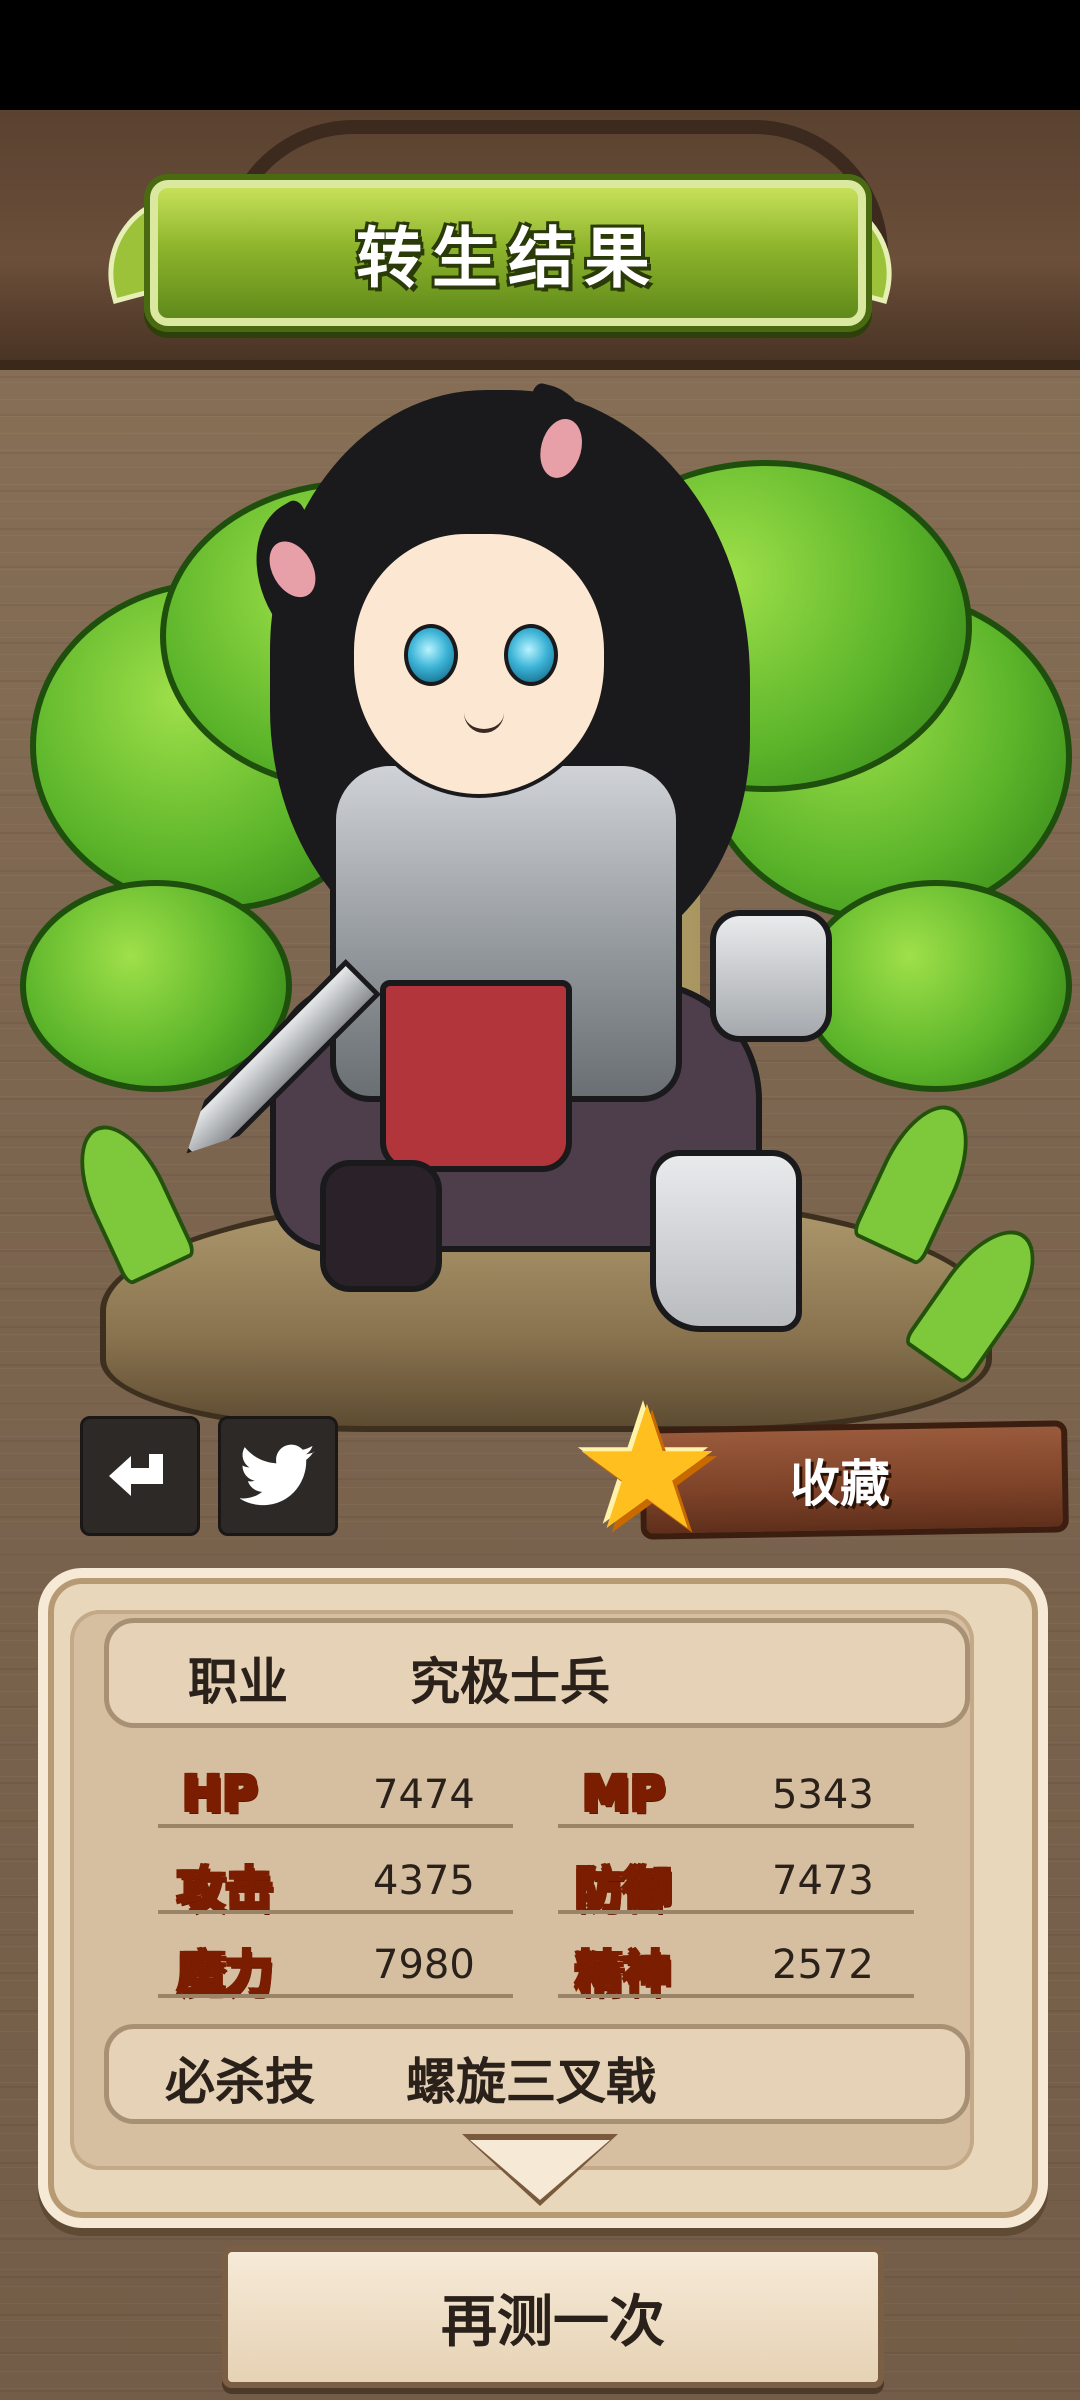 The image size is (1080, 2400). What do you see at coordinates (508, 258) in the screenshot?
I see `page-title: 转生结果` at bounding box center [508, 258].